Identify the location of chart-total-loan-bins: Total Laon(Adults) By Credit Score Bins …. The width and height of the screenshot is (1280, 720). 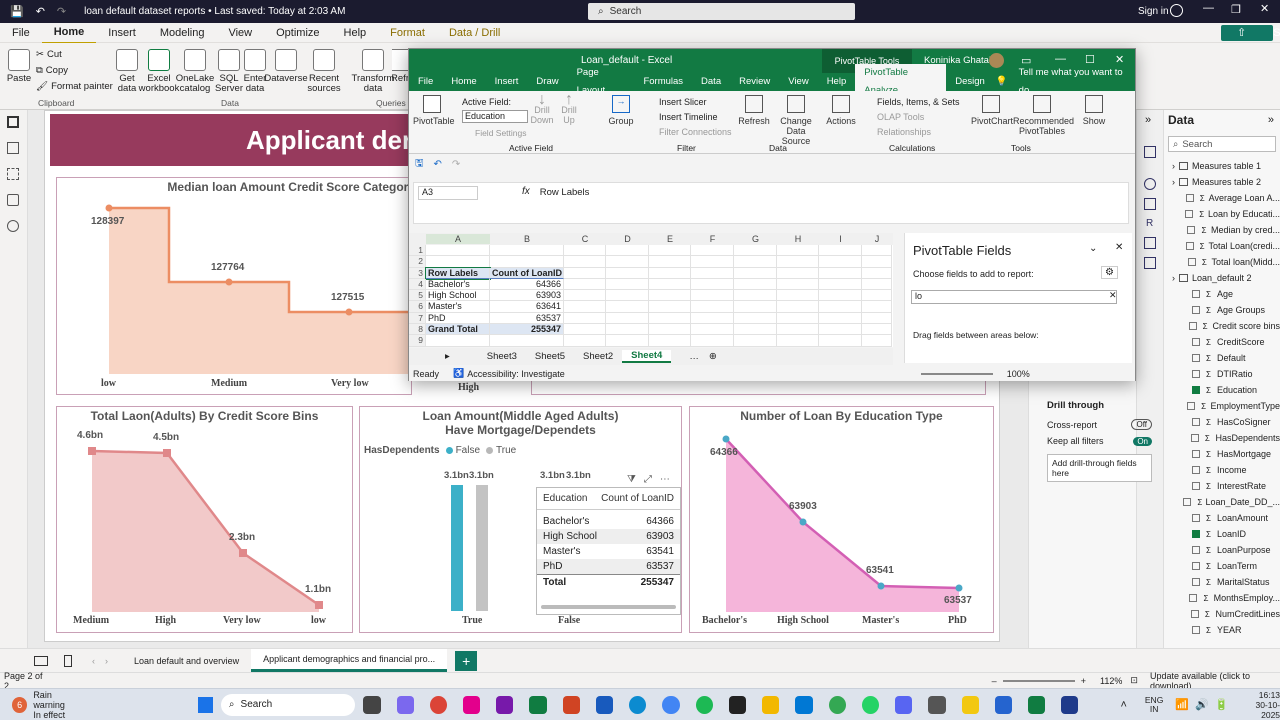
(204, 519).